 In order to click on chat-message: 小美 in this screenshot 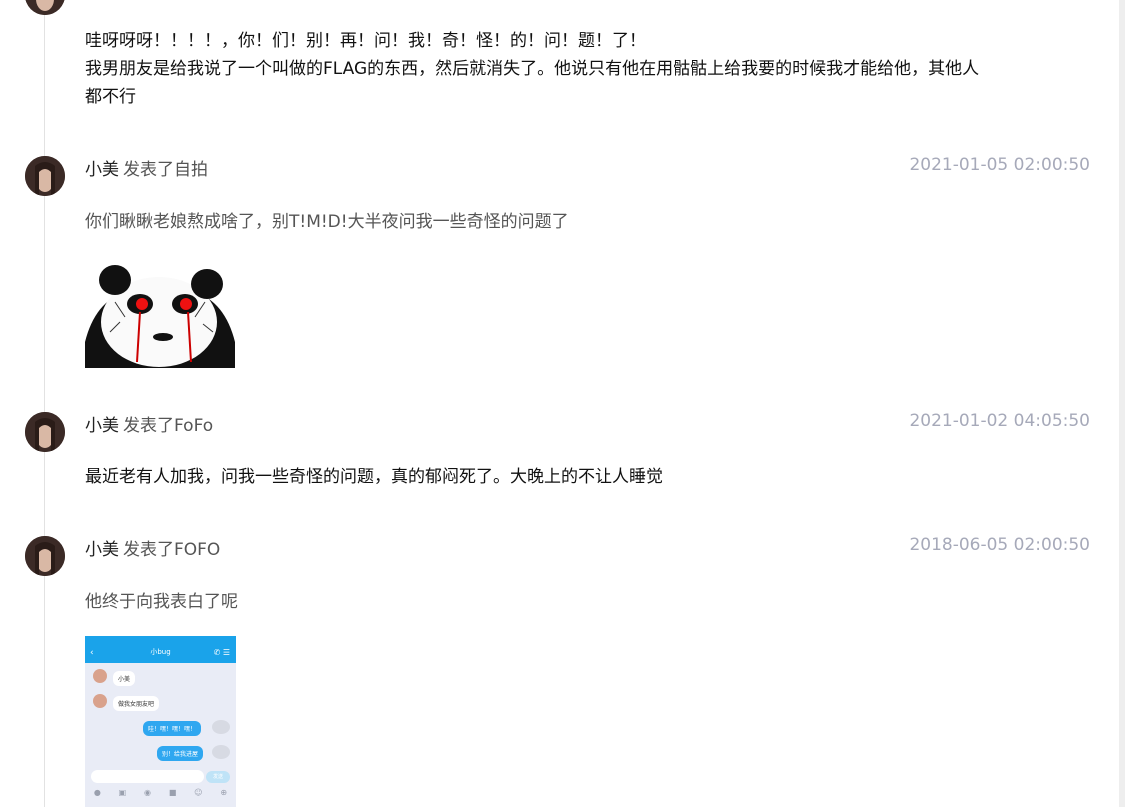, I will do `click(124, 678)`.